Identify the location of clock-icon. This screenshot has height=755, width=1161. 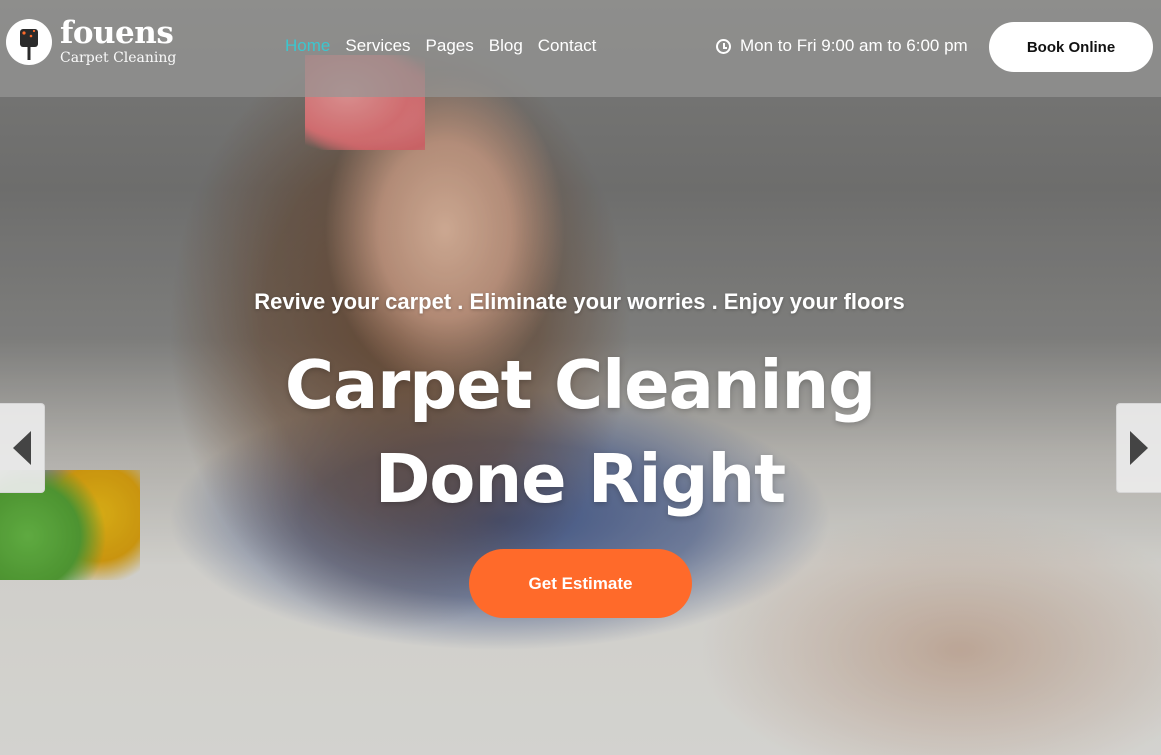
(723, 46).